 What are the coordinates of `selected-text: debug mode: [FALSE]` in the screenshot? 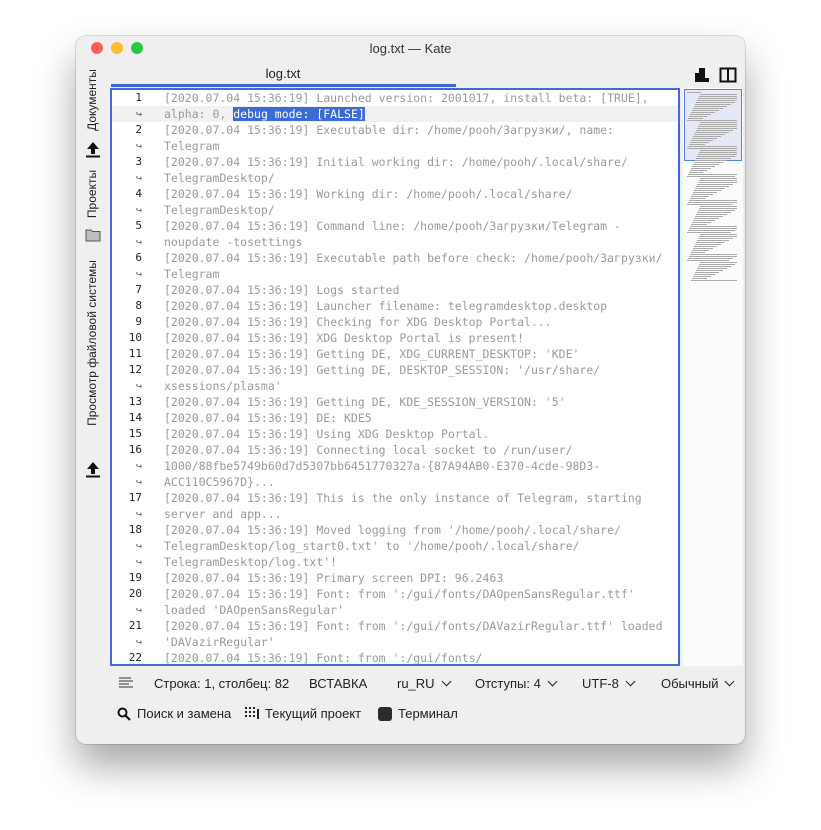 It's located at (299, 114).